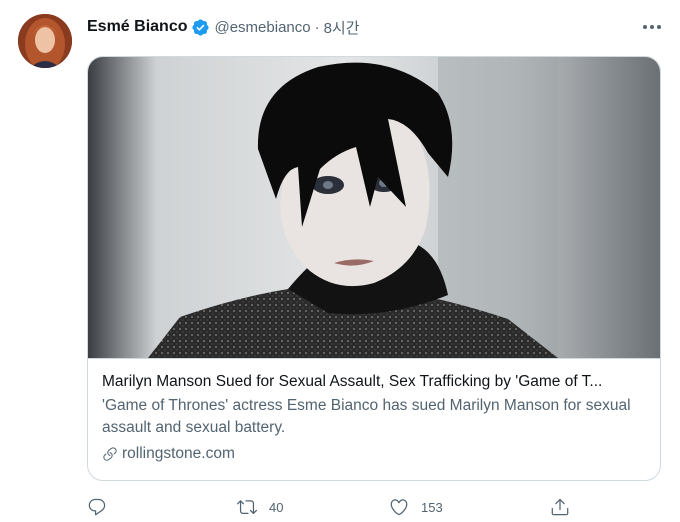 Image resolution: width=680 pixels, height=522 pixels. I want to click on share-button, so click(560, 507).